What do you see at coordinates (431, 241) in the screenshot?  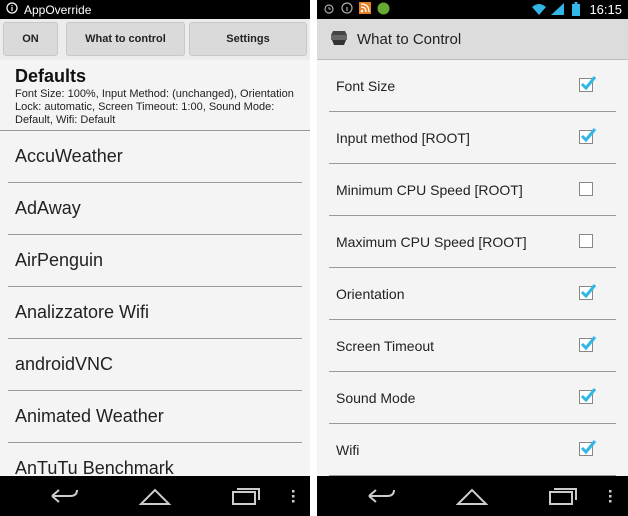 I see `option-label: Maximum CPU Speed [ROOT]` at bounding box center [431, 241].